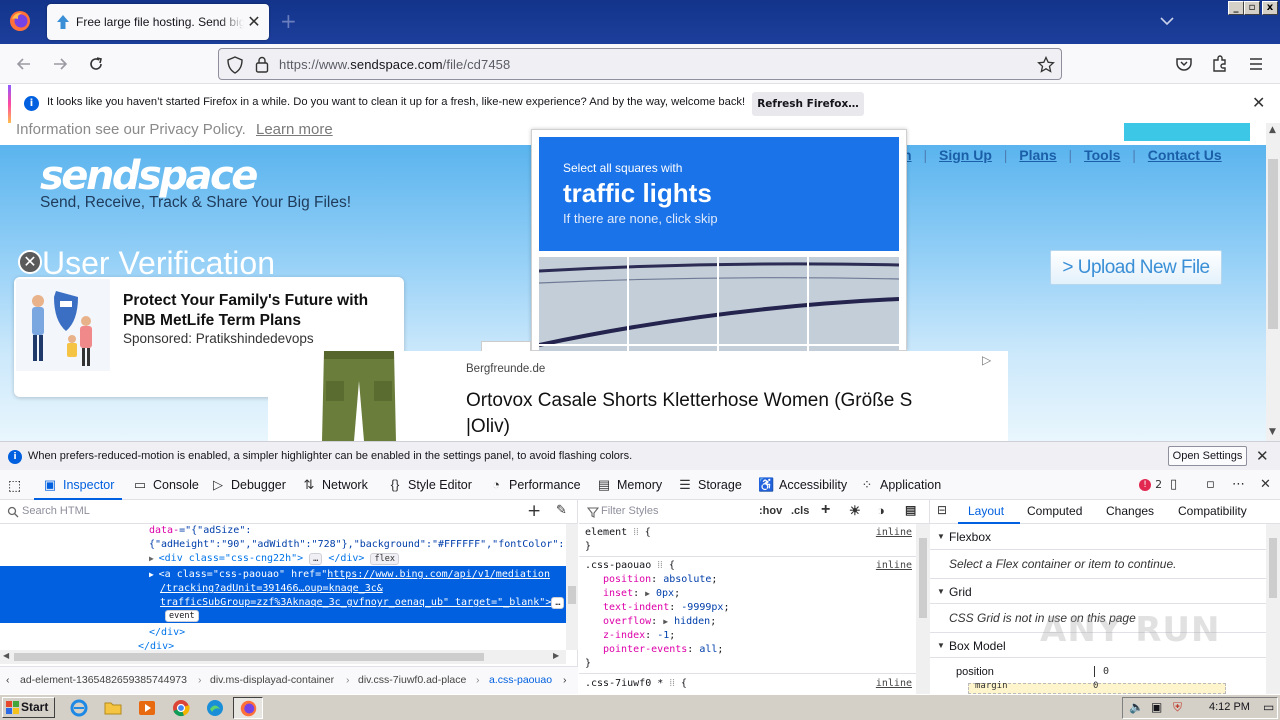 Image resolution: width=1280 pixels, height=720 pixels. What do you see at coordinates (1046, 65) in the screenshot?
I see `bookmark-star-icon` at bounding box center [1046, 65].